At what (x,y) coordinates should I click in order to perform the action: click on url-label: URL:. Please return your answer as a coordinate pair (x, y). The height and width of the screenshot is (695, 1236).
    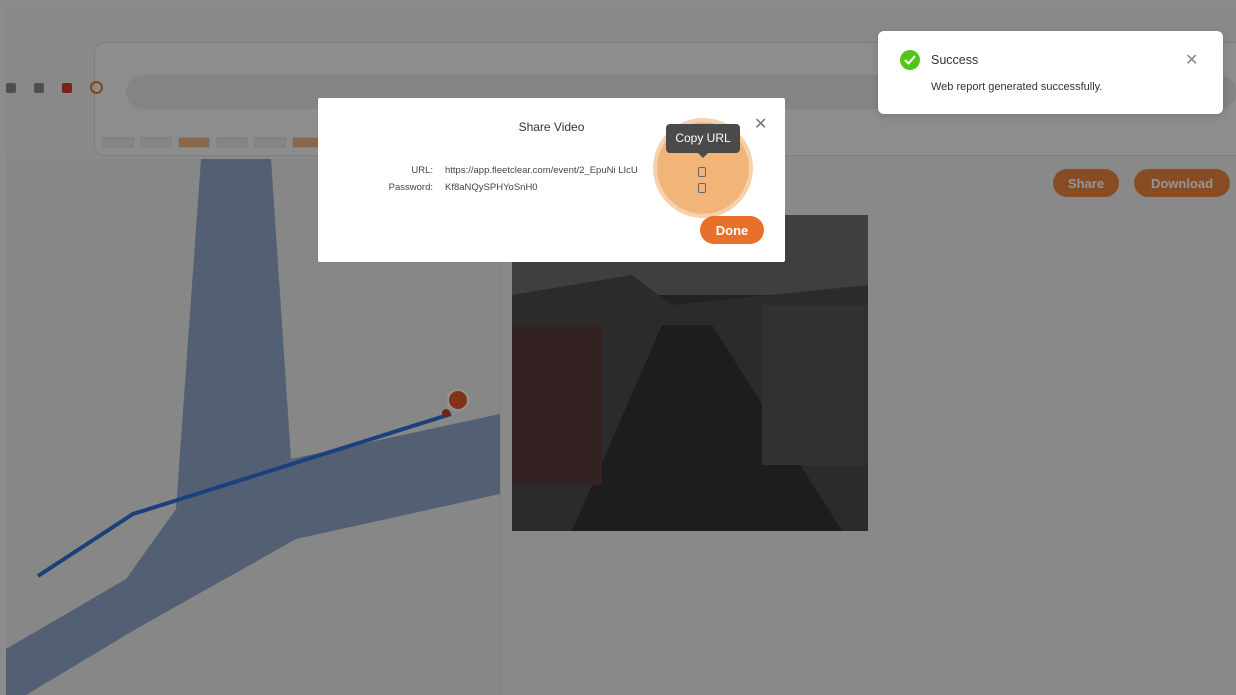
    Looking at the image, I should click on (422, 170).